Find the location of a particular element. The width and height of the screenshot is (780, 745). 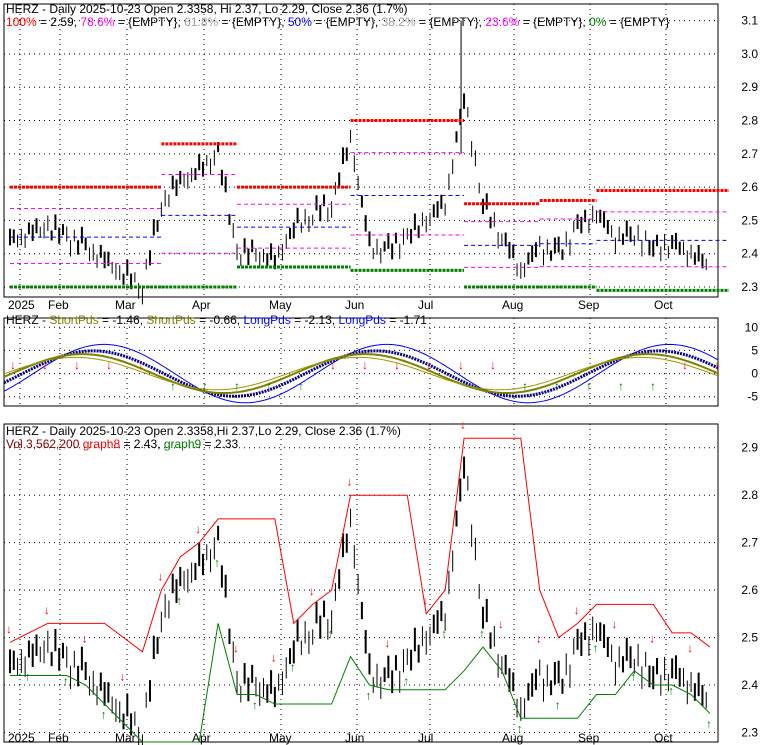

x-tick-label: Oct is located at coordinates (663, 305).